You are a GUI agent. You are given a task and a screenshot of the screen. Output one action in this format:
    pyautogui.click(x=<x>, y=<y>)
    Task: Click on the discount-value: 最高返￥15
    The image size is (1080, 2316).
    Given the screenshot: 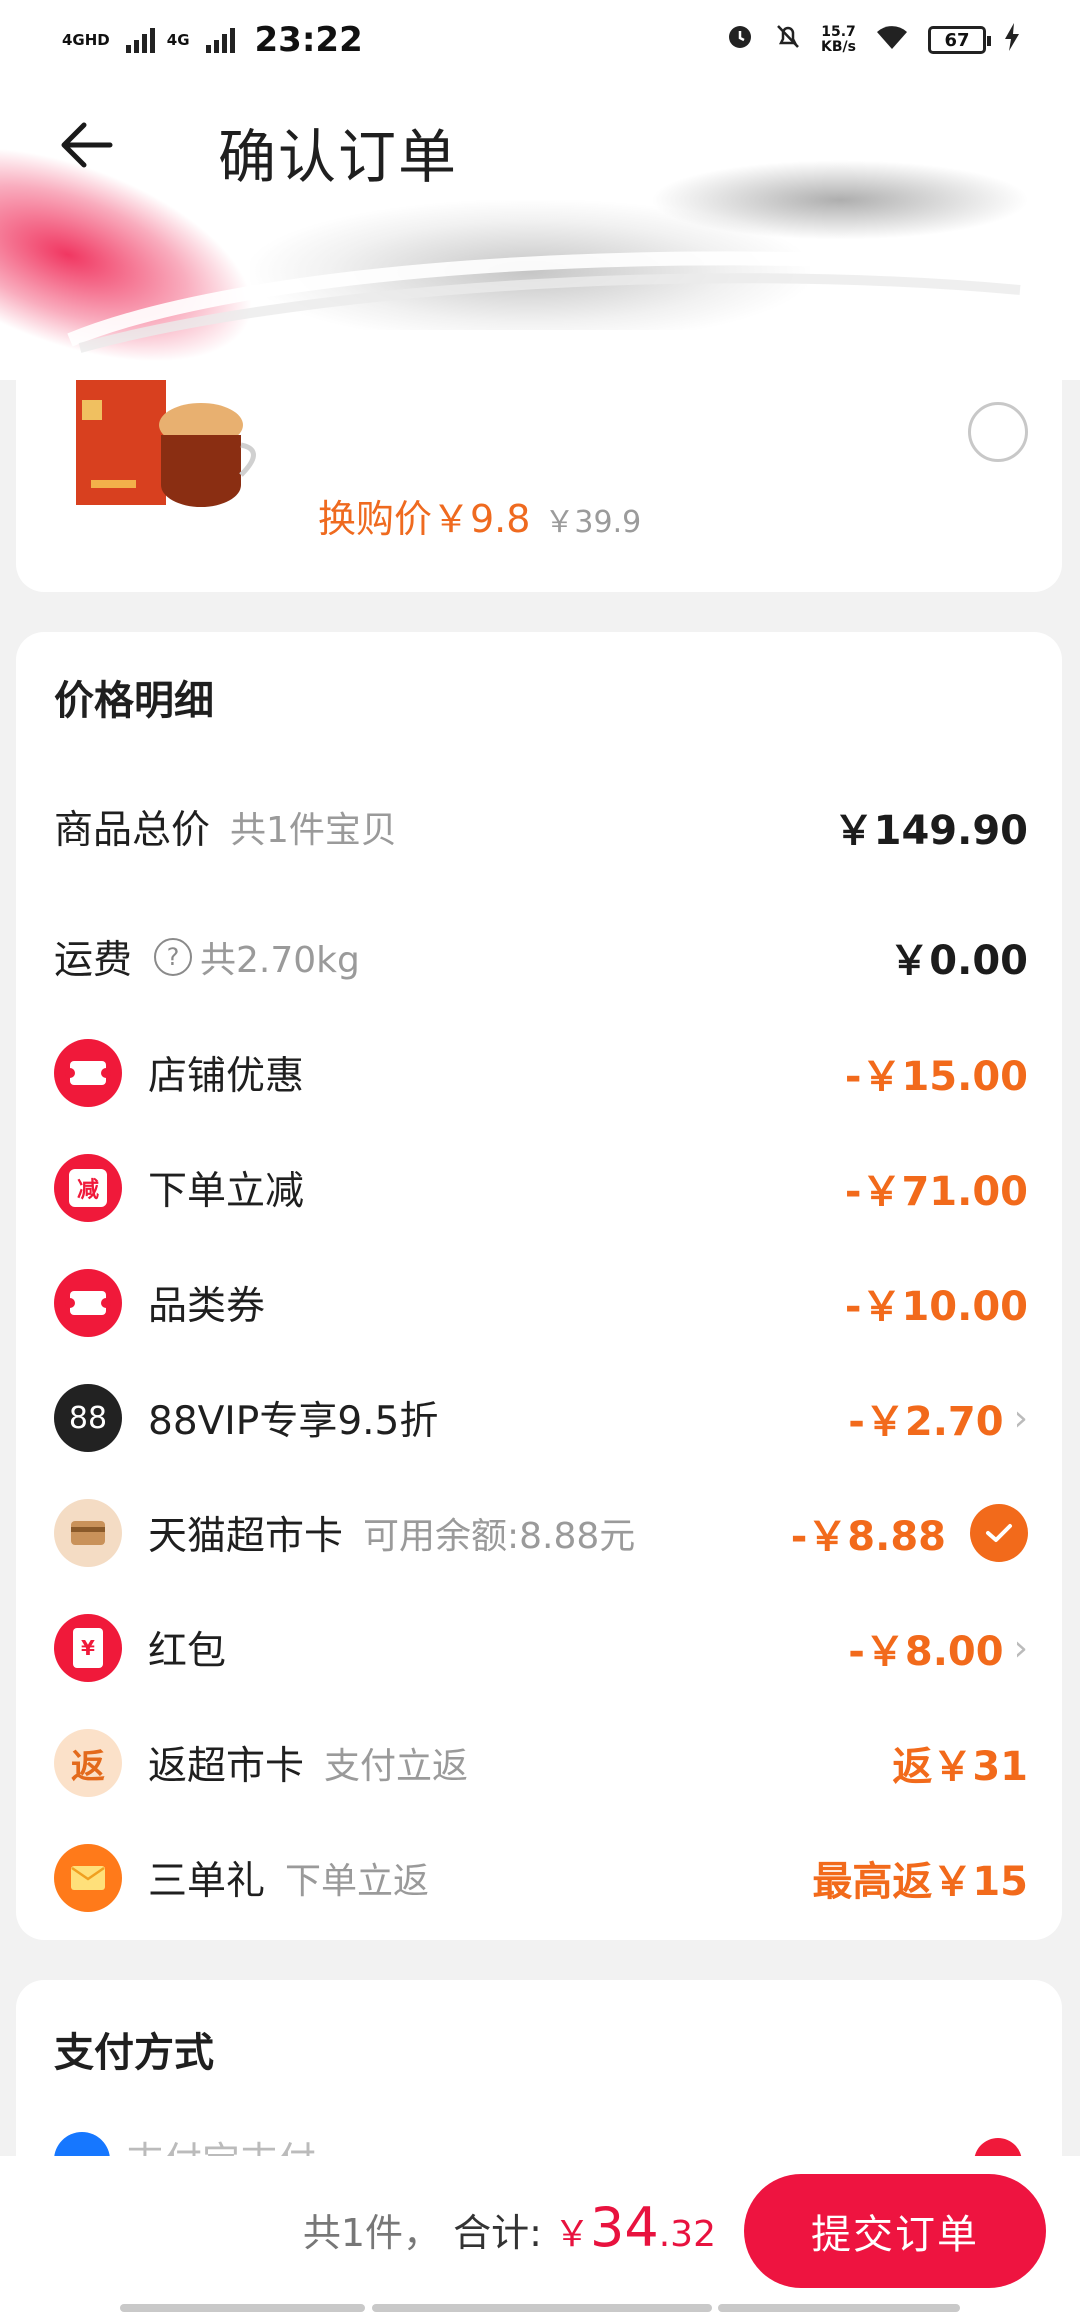 What is the action you would take?
    pyautogui.click(x=920, y=1882)
    